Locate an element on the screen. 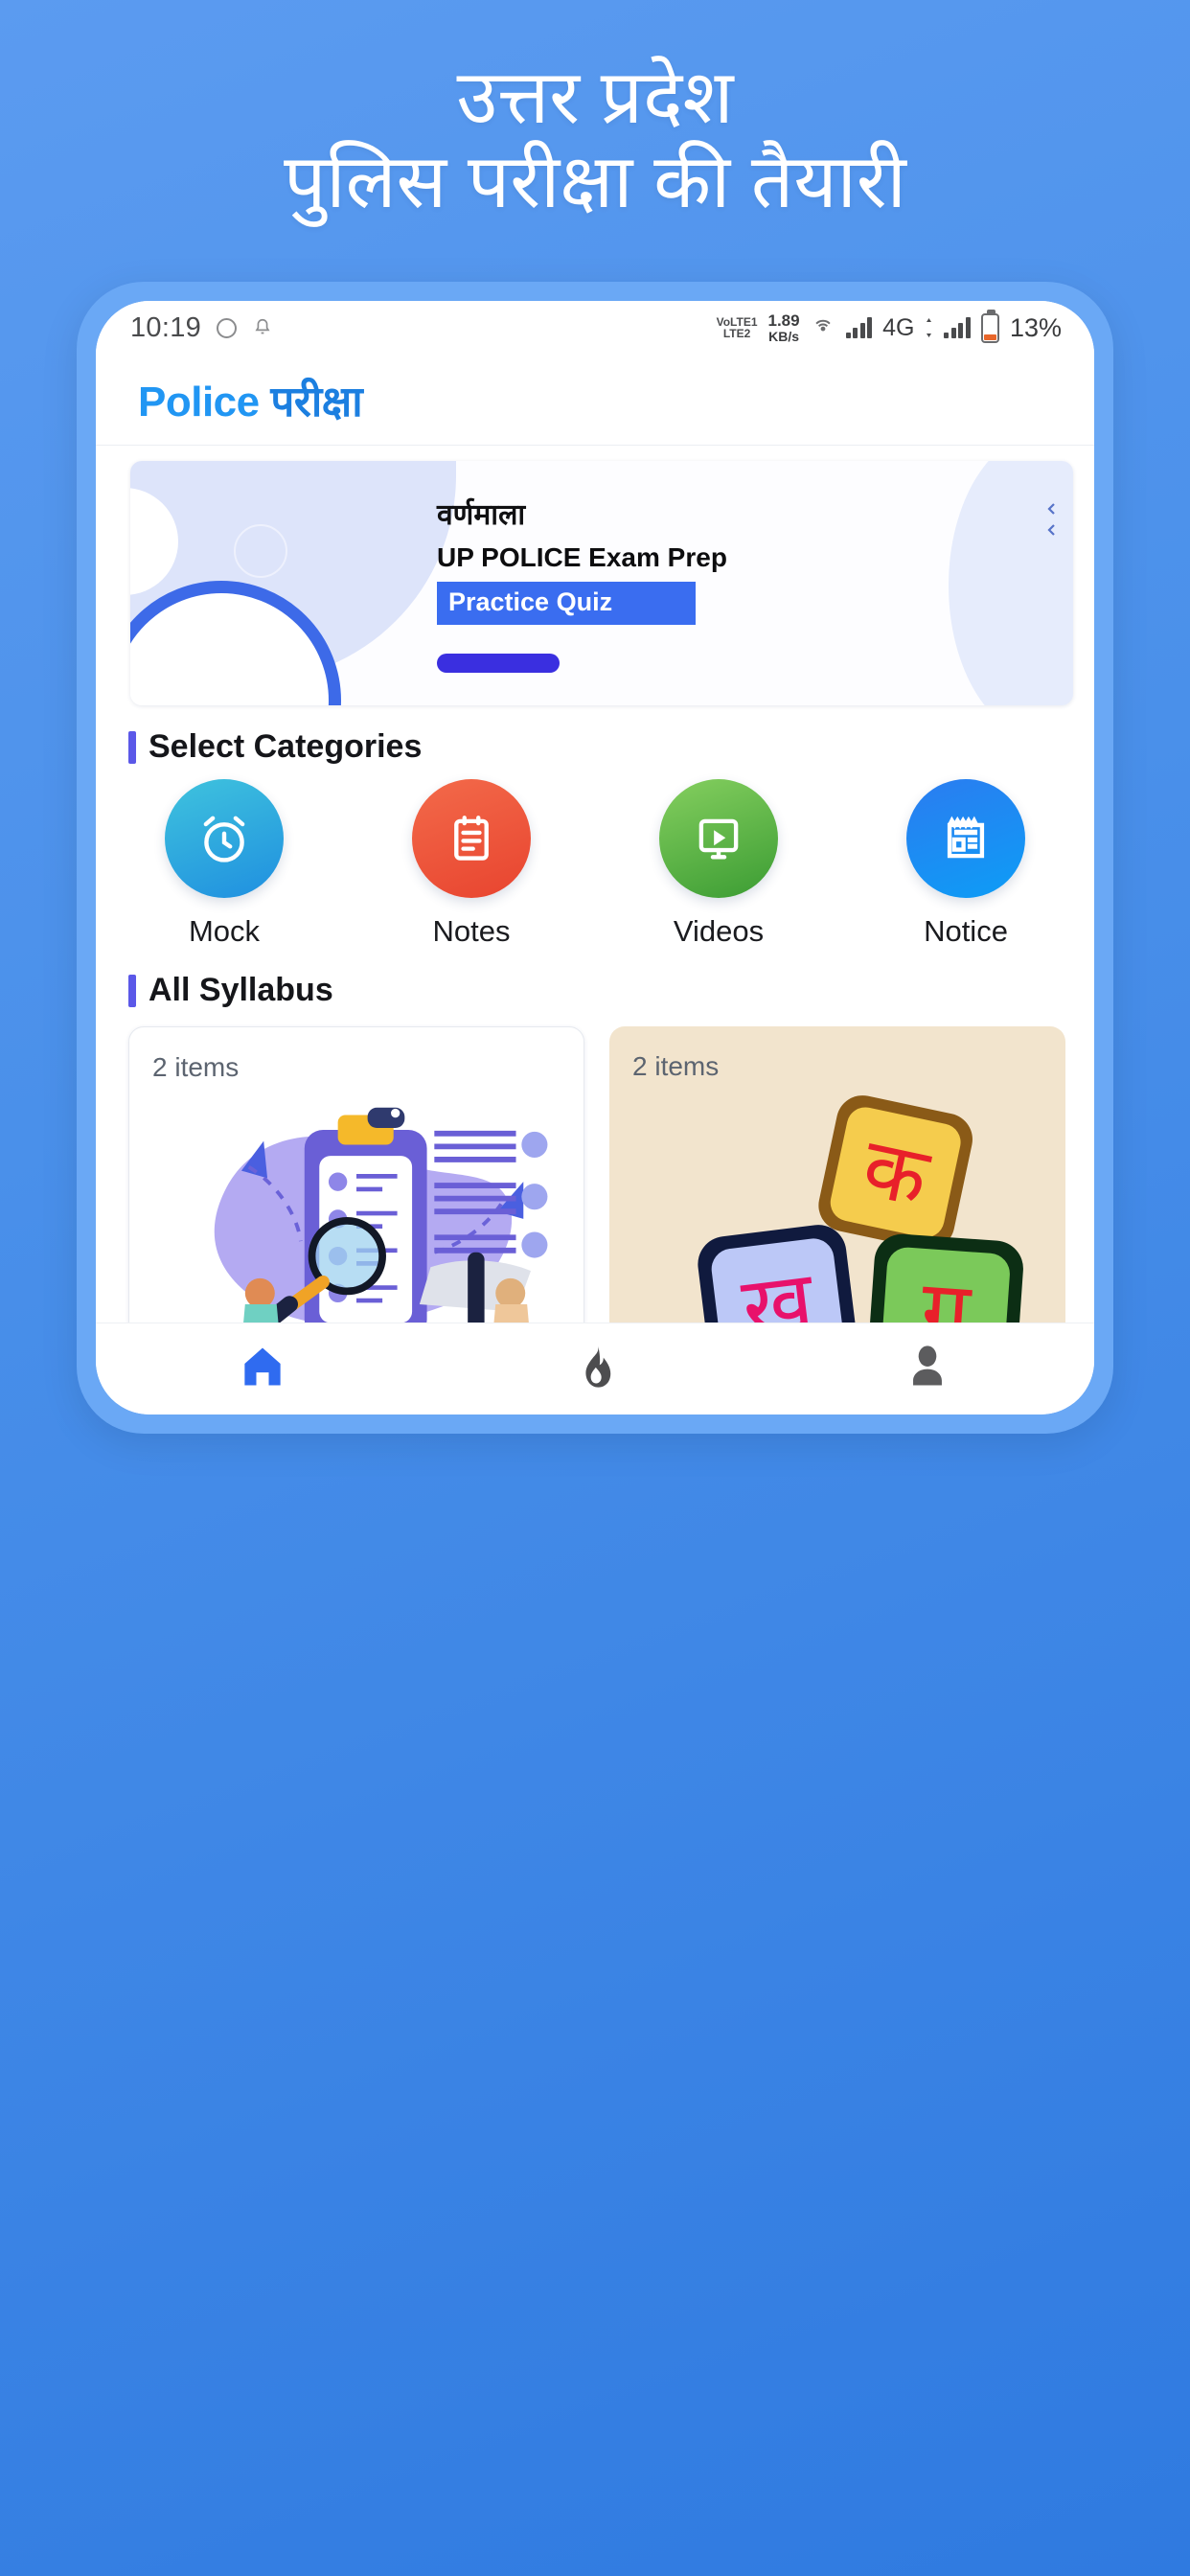  banner-subtitle: UP POLICE Exam Prep is located at coordinates (582, 557).